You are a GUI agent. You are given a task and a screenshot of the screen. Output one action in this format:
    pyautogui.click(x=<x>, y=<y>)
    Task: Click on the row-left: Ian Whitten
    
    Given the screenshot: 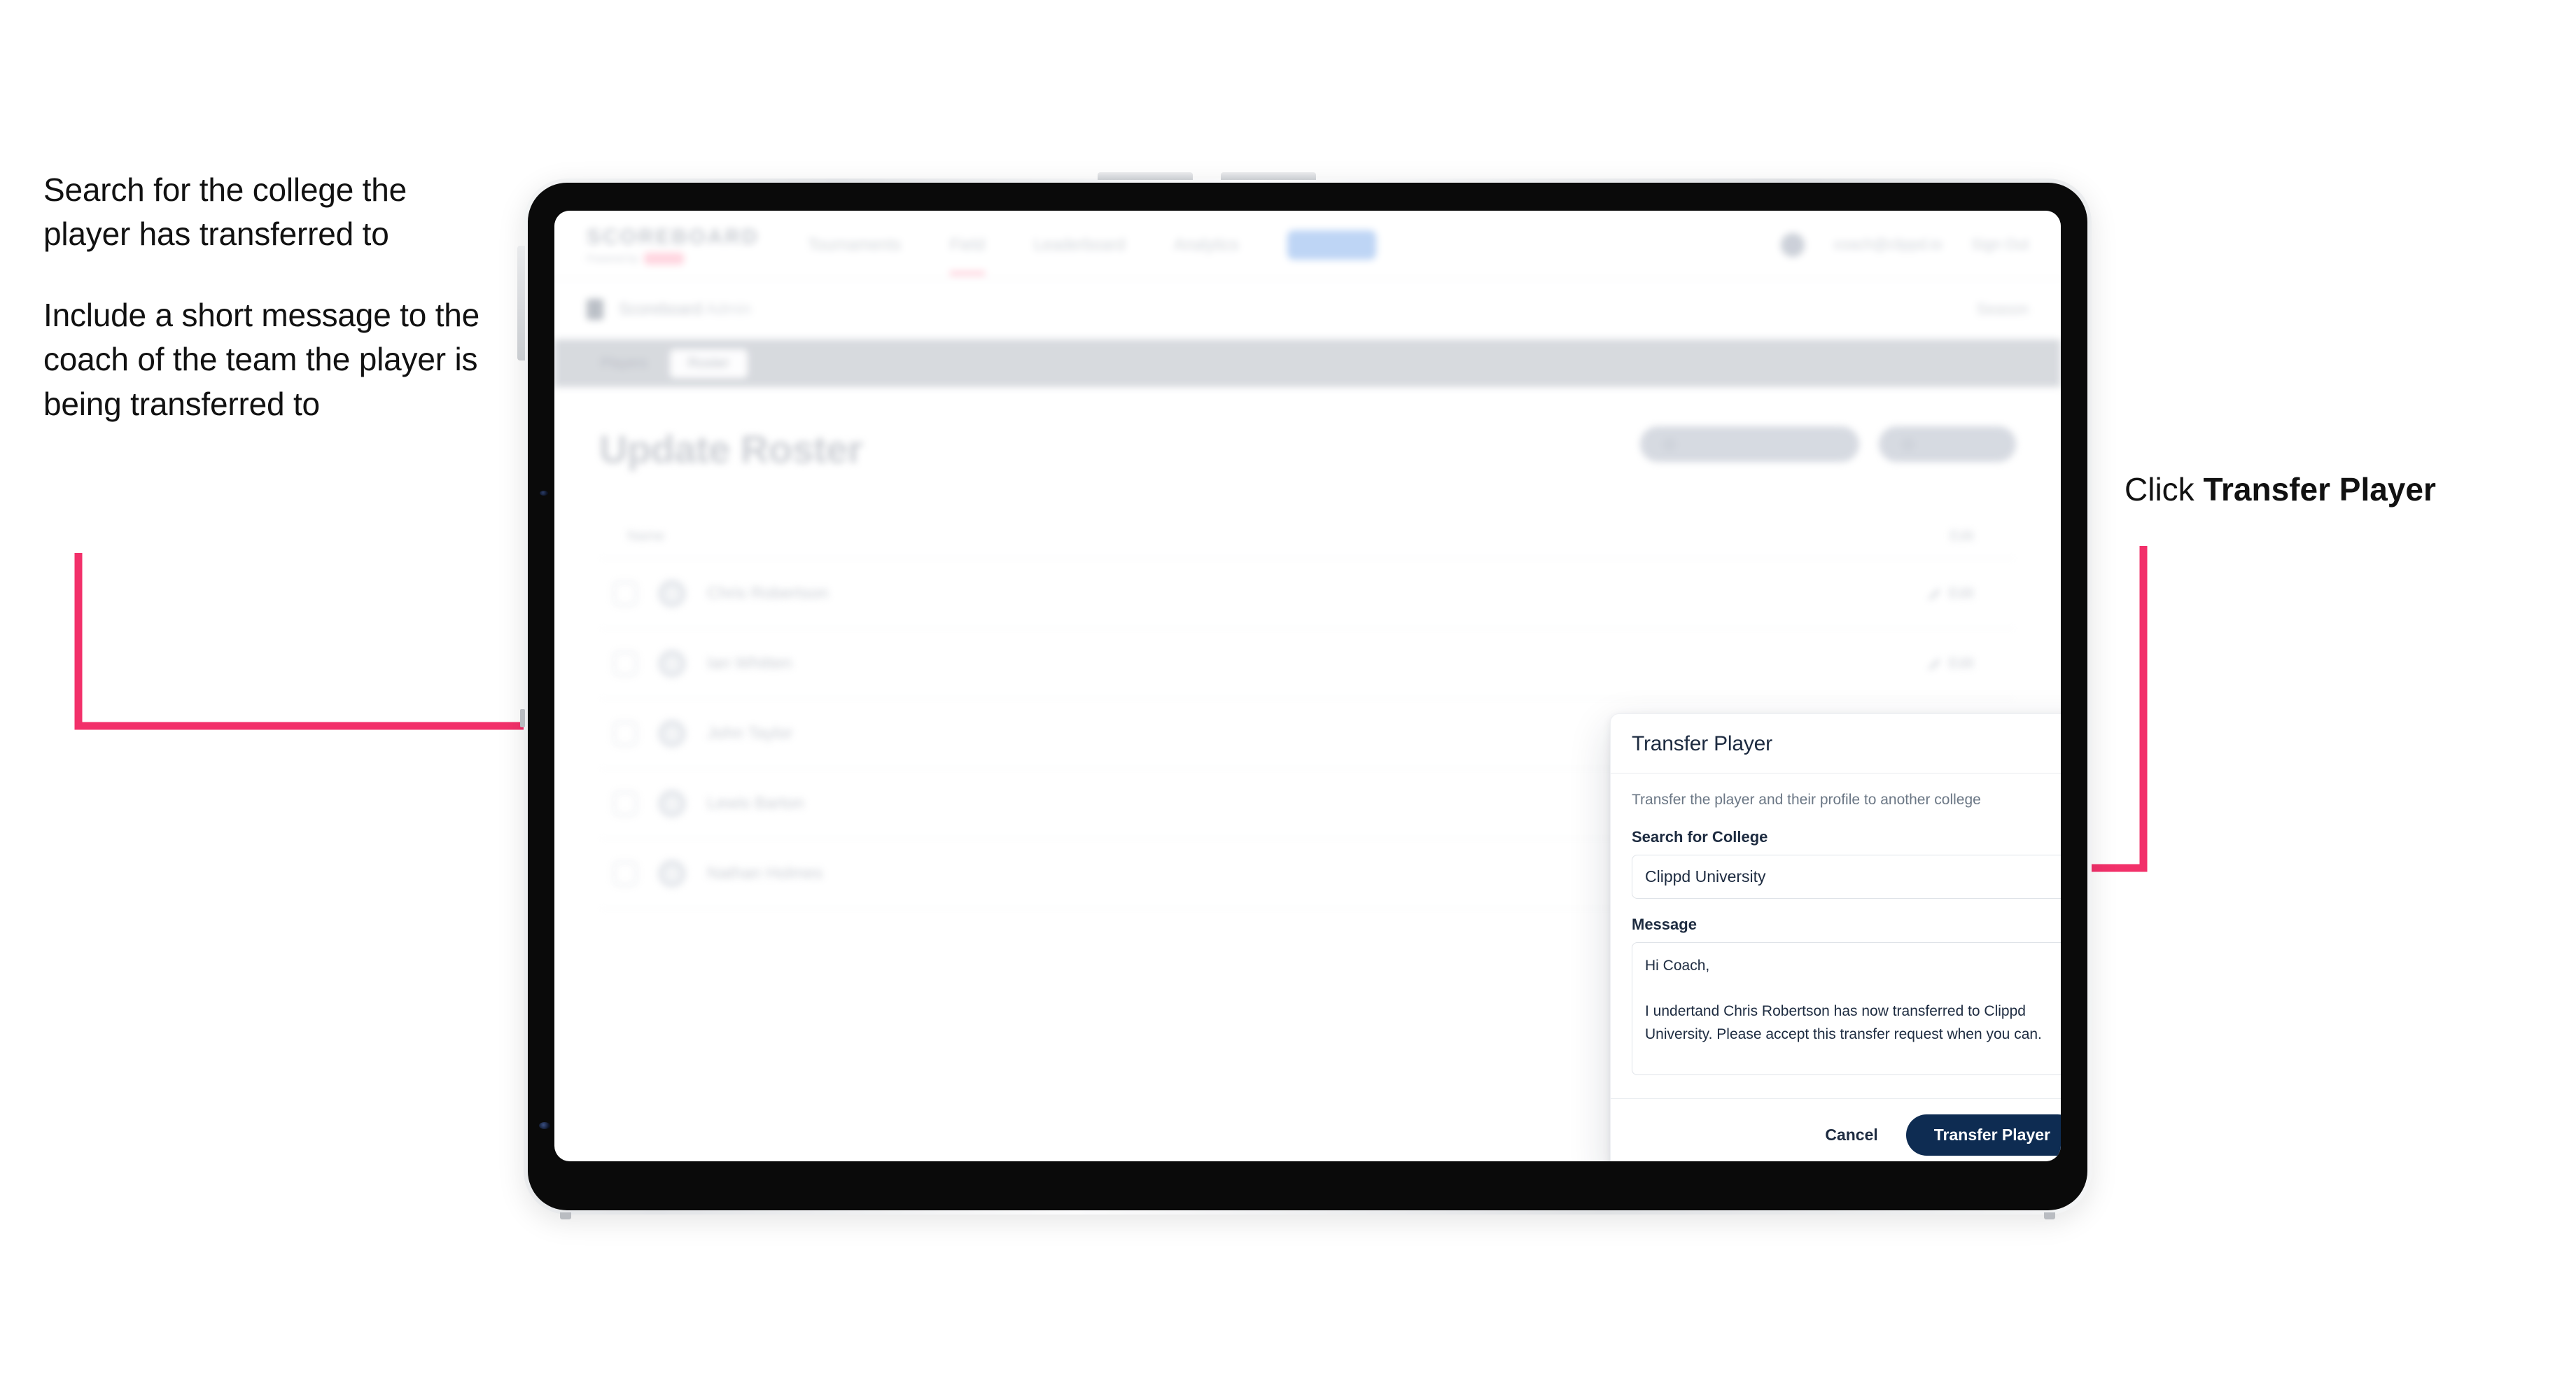 What is the action you would take?
    pyautogui.click(x=995, y=663)
    